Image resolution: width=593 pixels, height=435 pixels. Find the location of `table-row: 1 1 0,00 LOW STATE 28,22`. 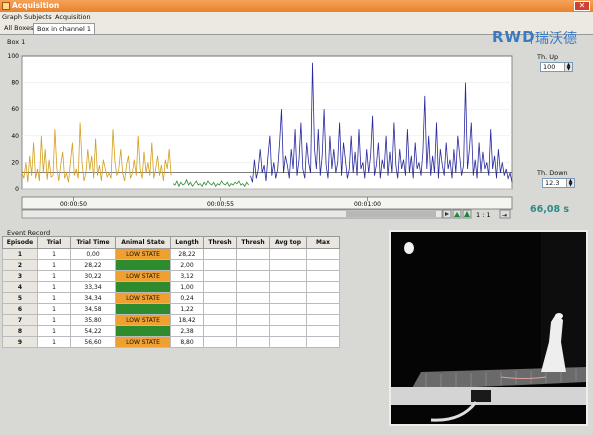

table-row: 1 1 0,00 LOW STATE 28,22 is located at coordinates (171, 254).